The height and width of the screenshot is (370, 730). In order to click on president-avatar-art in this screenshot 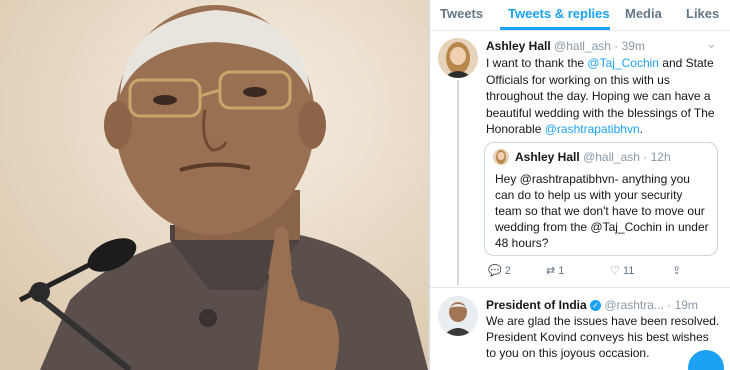, I will do `click(458, 316)`.